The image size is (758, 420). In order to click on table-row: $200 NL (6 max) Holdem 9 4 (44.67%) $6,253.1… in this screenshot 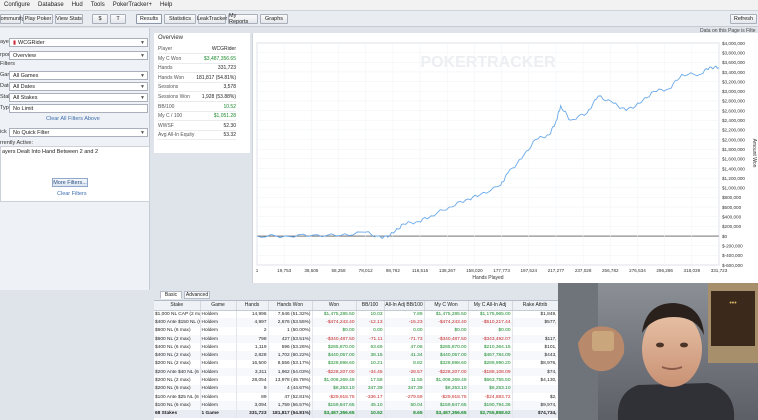, I will do `click(356, 388)`.